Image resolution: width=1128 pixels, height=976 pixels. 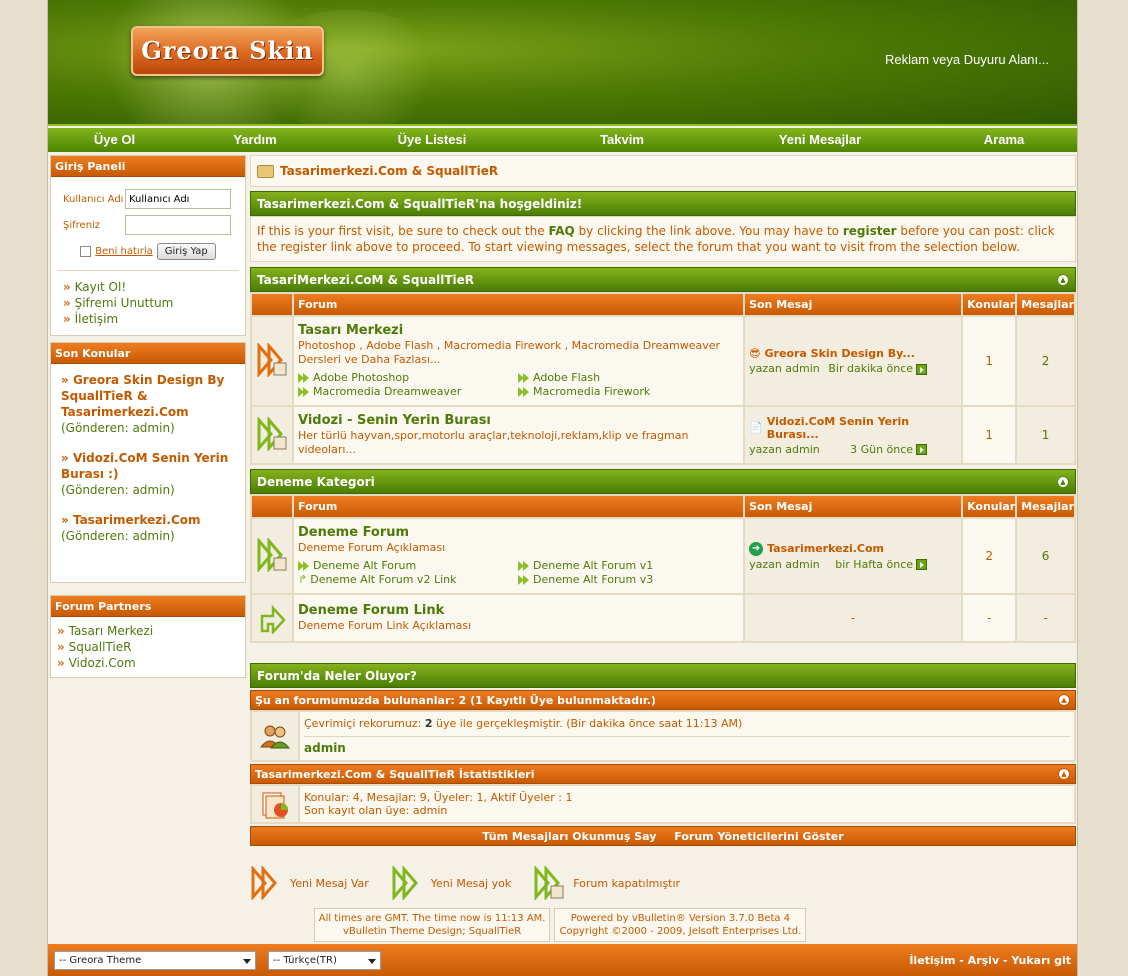 What do you see at coordinates (408, 392) in the screenshot?
I see `subforum-link: Macromedia Dreamweaver` at bounding box center [408, 392].